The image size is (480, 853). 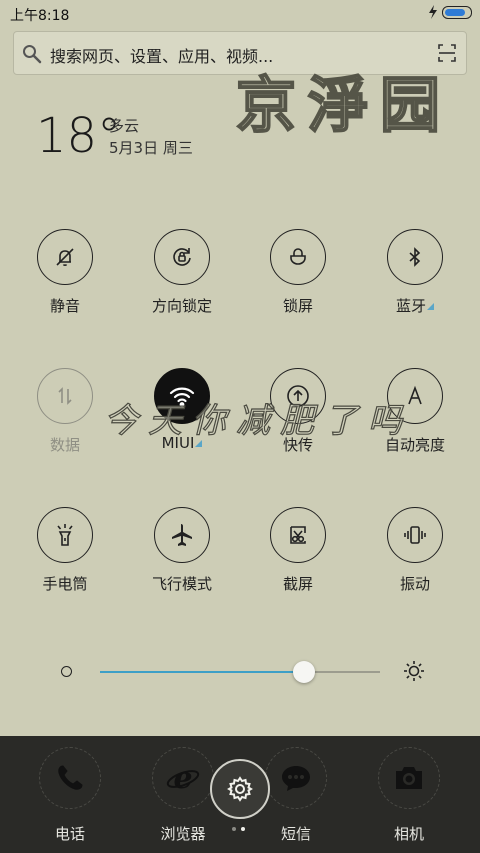 I want to click on toggle-label: 飞行模式, so click(x=182, y=583).